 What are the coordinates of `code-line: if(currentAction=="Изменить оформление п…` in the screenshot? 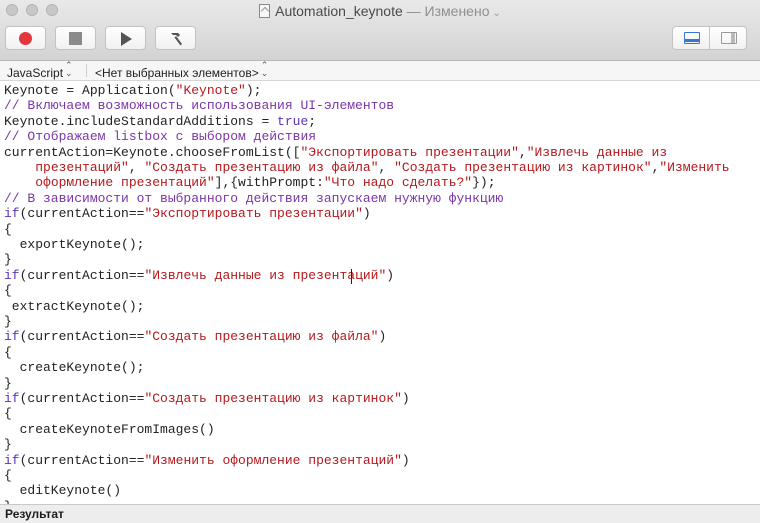 It's located at (207, 461).